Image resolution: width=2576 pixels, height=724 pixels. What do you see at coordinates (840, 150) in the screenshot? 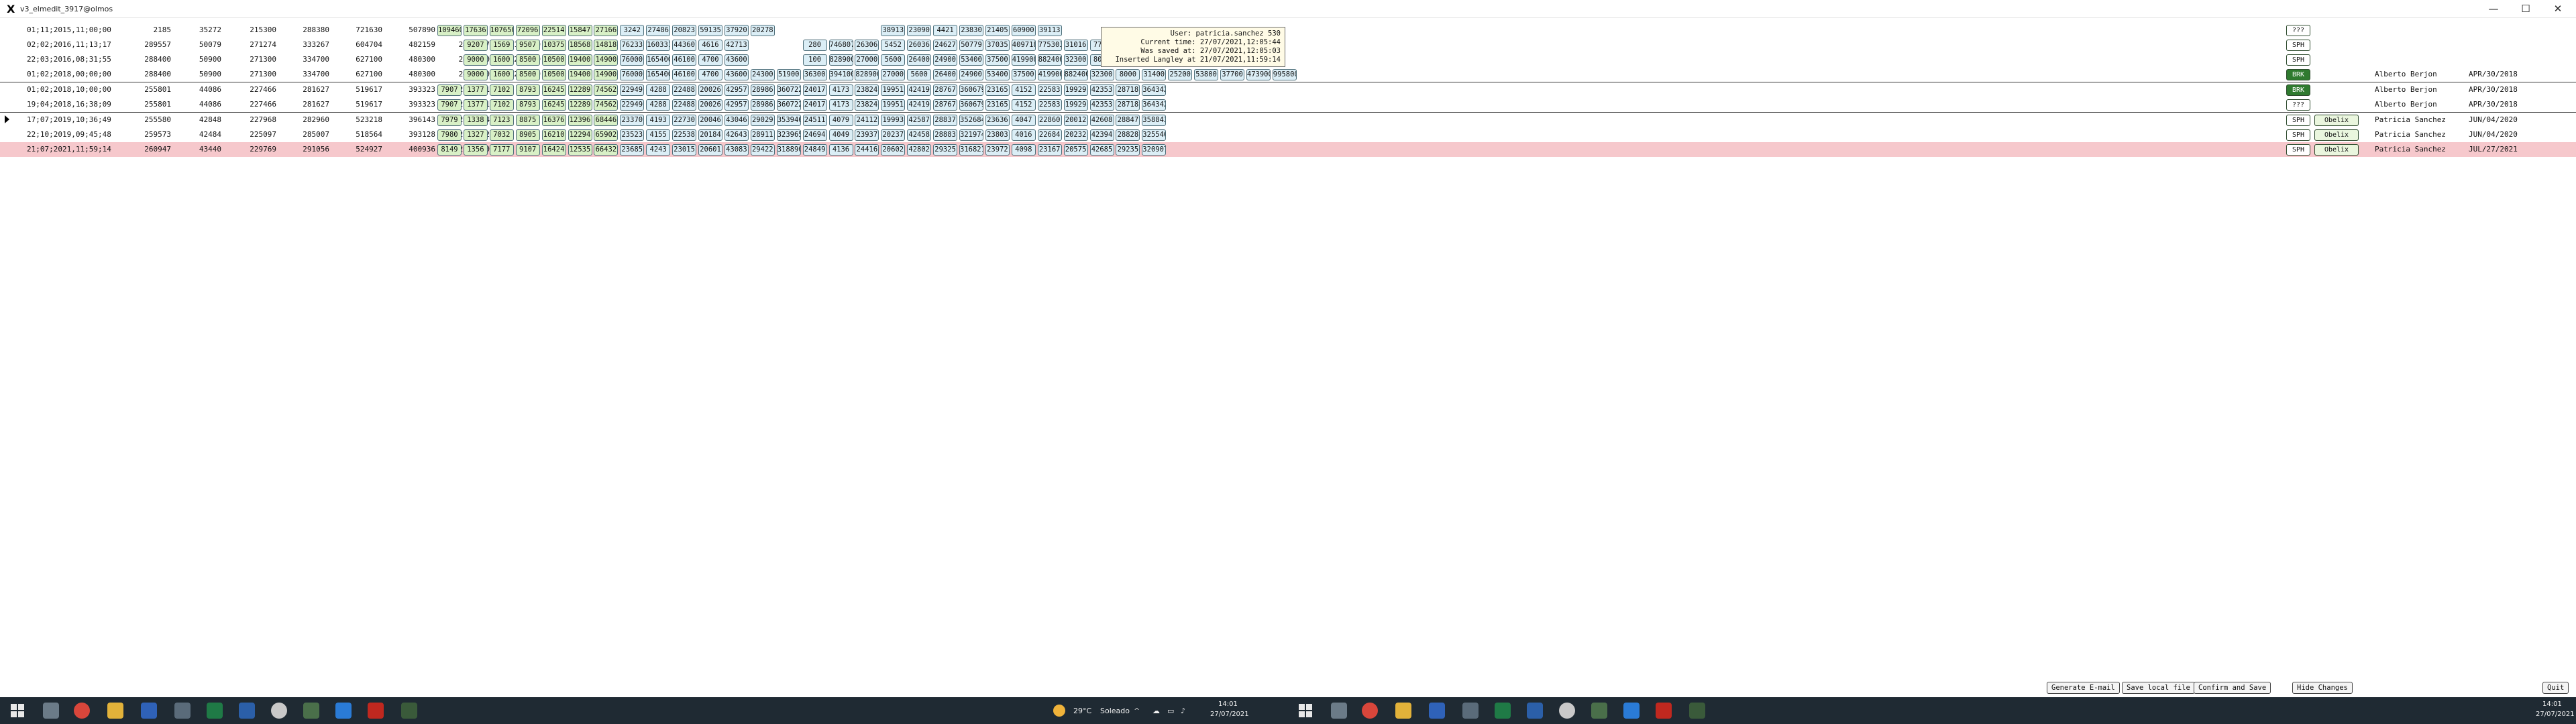
I see `editable-blue-cell: 4136` at bounding box center [840, 150].